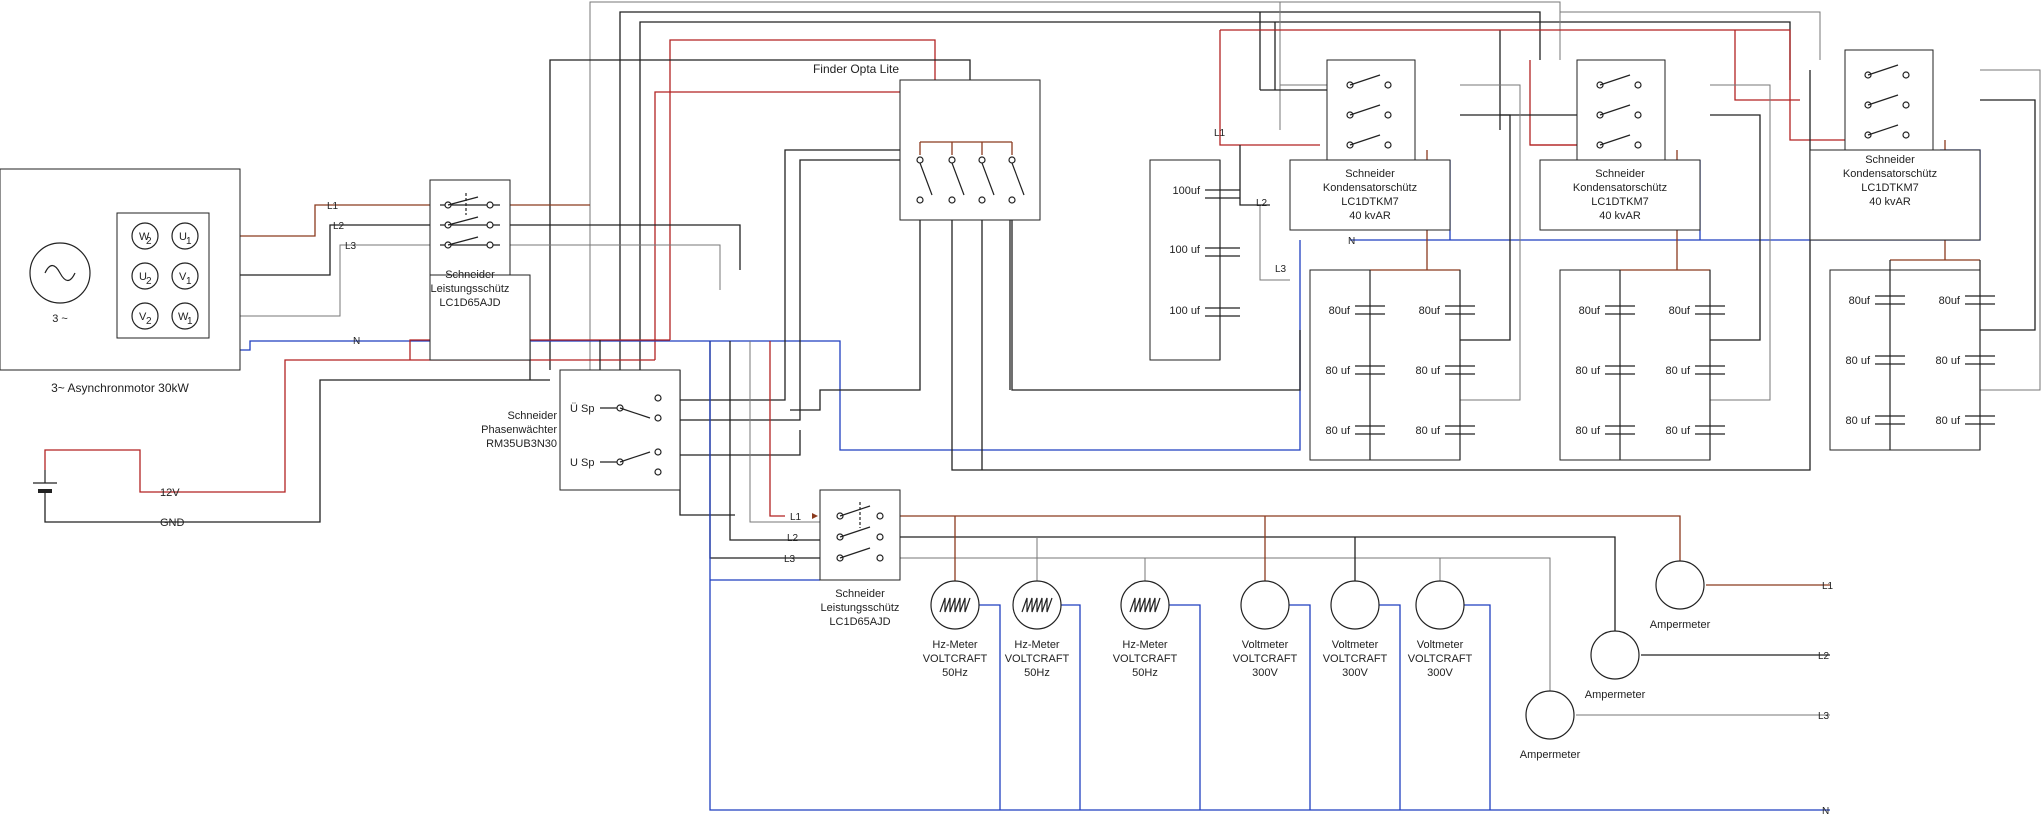  I want to click on phase-monitor-contact2: U Sp, so click(582, 463).